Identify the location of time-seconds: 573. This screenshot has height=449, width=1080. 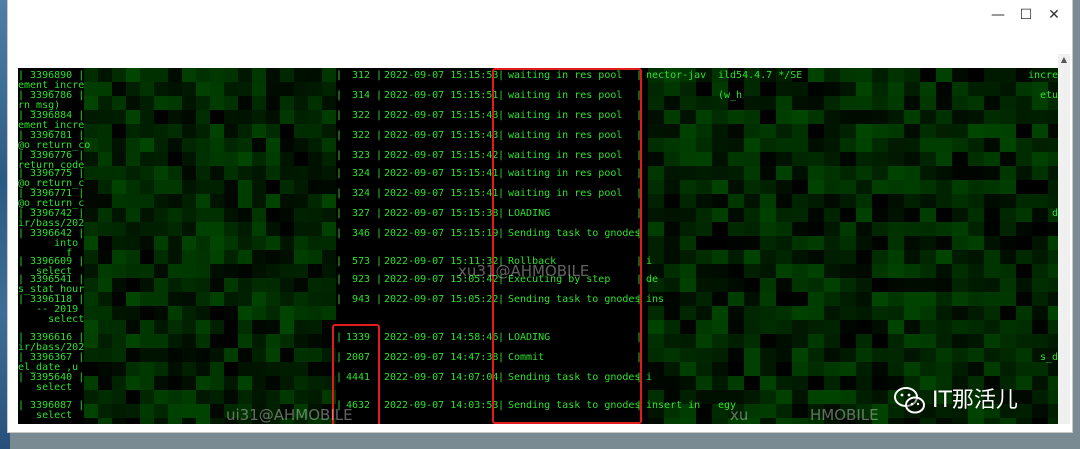
(361, 261).